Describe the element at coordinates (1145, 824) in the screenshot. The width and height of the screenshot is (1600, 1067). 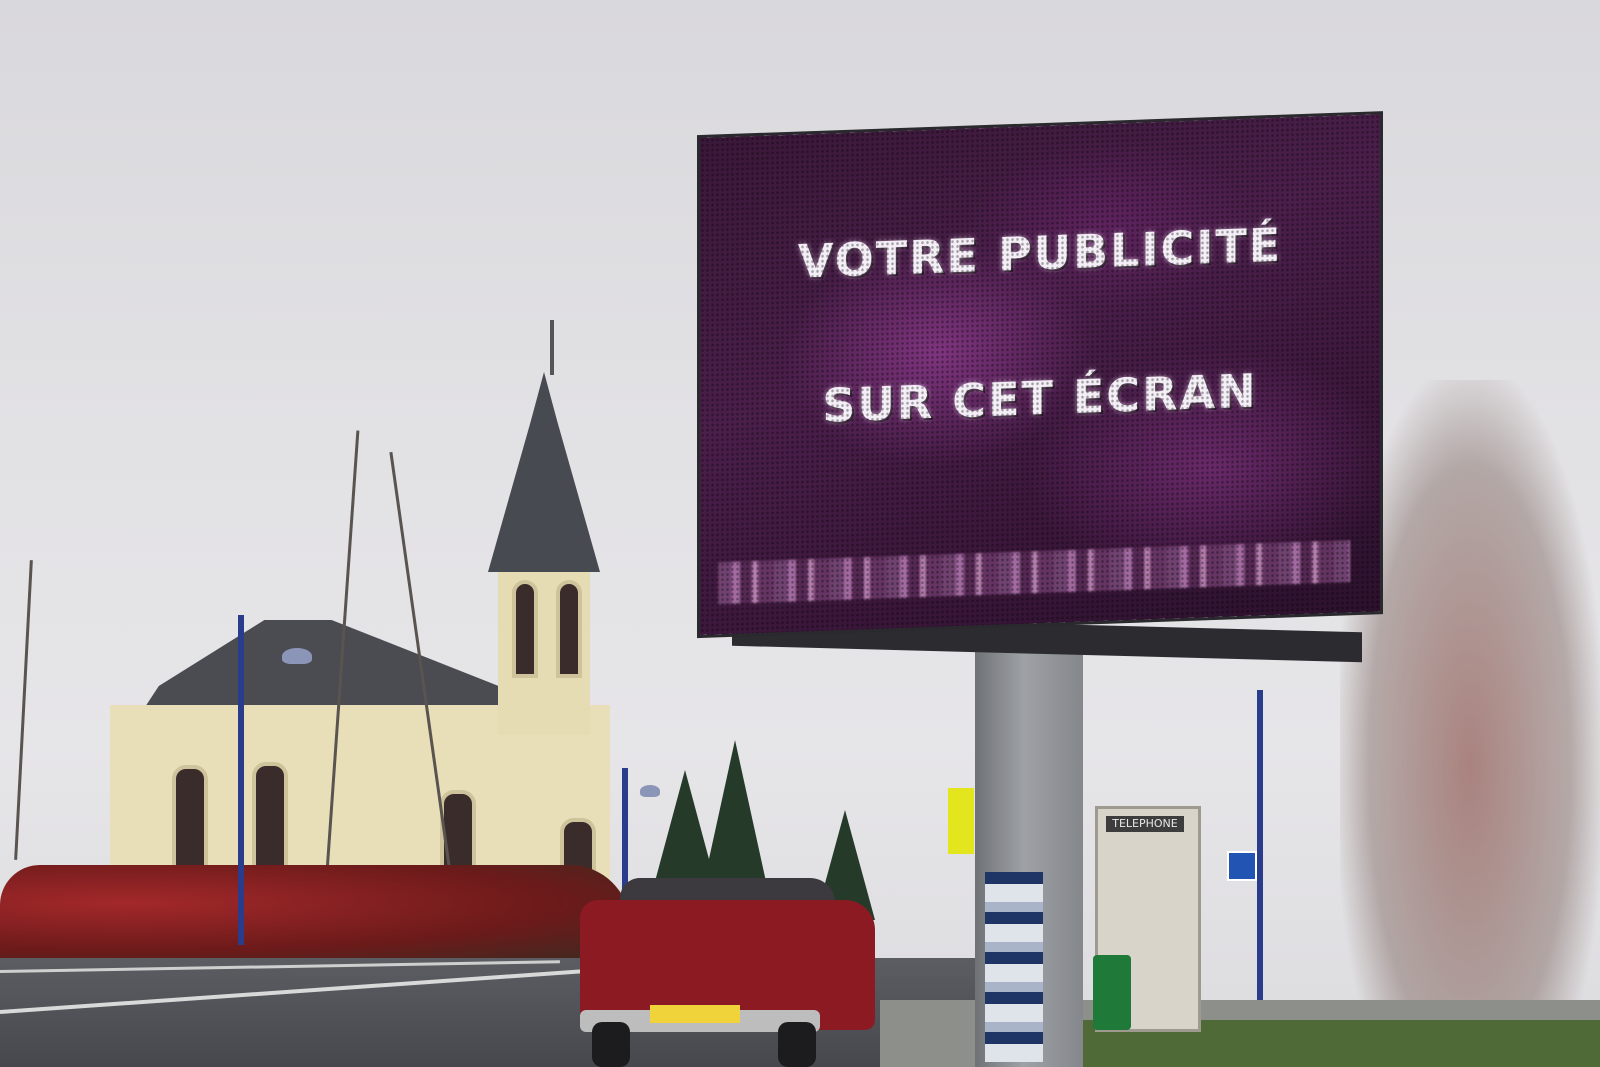
I see `phone-booth-label: TELEPHONE` at that location.